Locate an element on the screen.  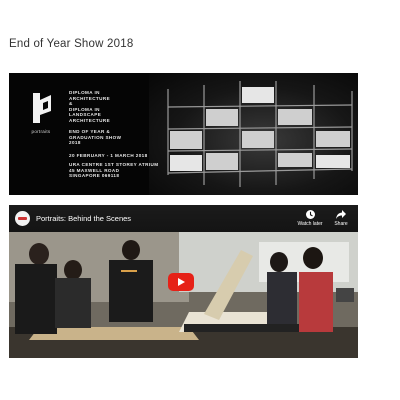
logo-wordmark: portraits is located at coordinates (41, 131).